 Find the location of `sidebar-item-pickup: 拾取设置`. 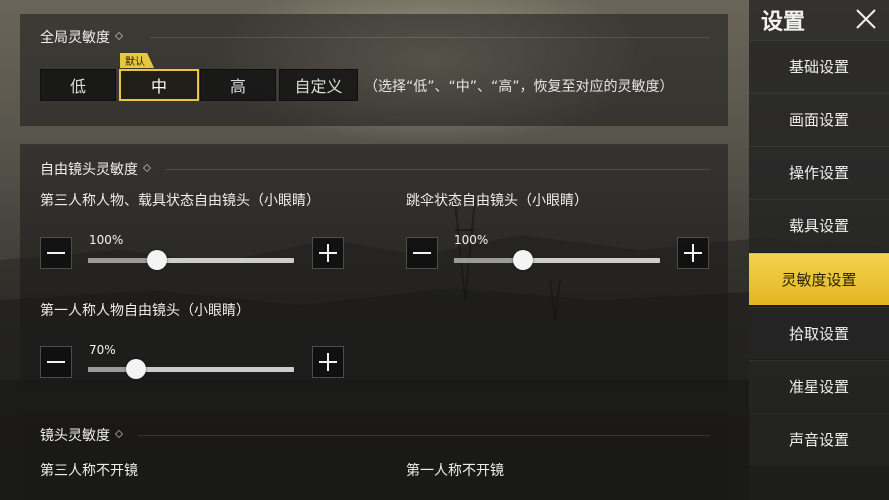

sidebar-item-pickup: 拾取设置 is located at coordinates (819, 333).